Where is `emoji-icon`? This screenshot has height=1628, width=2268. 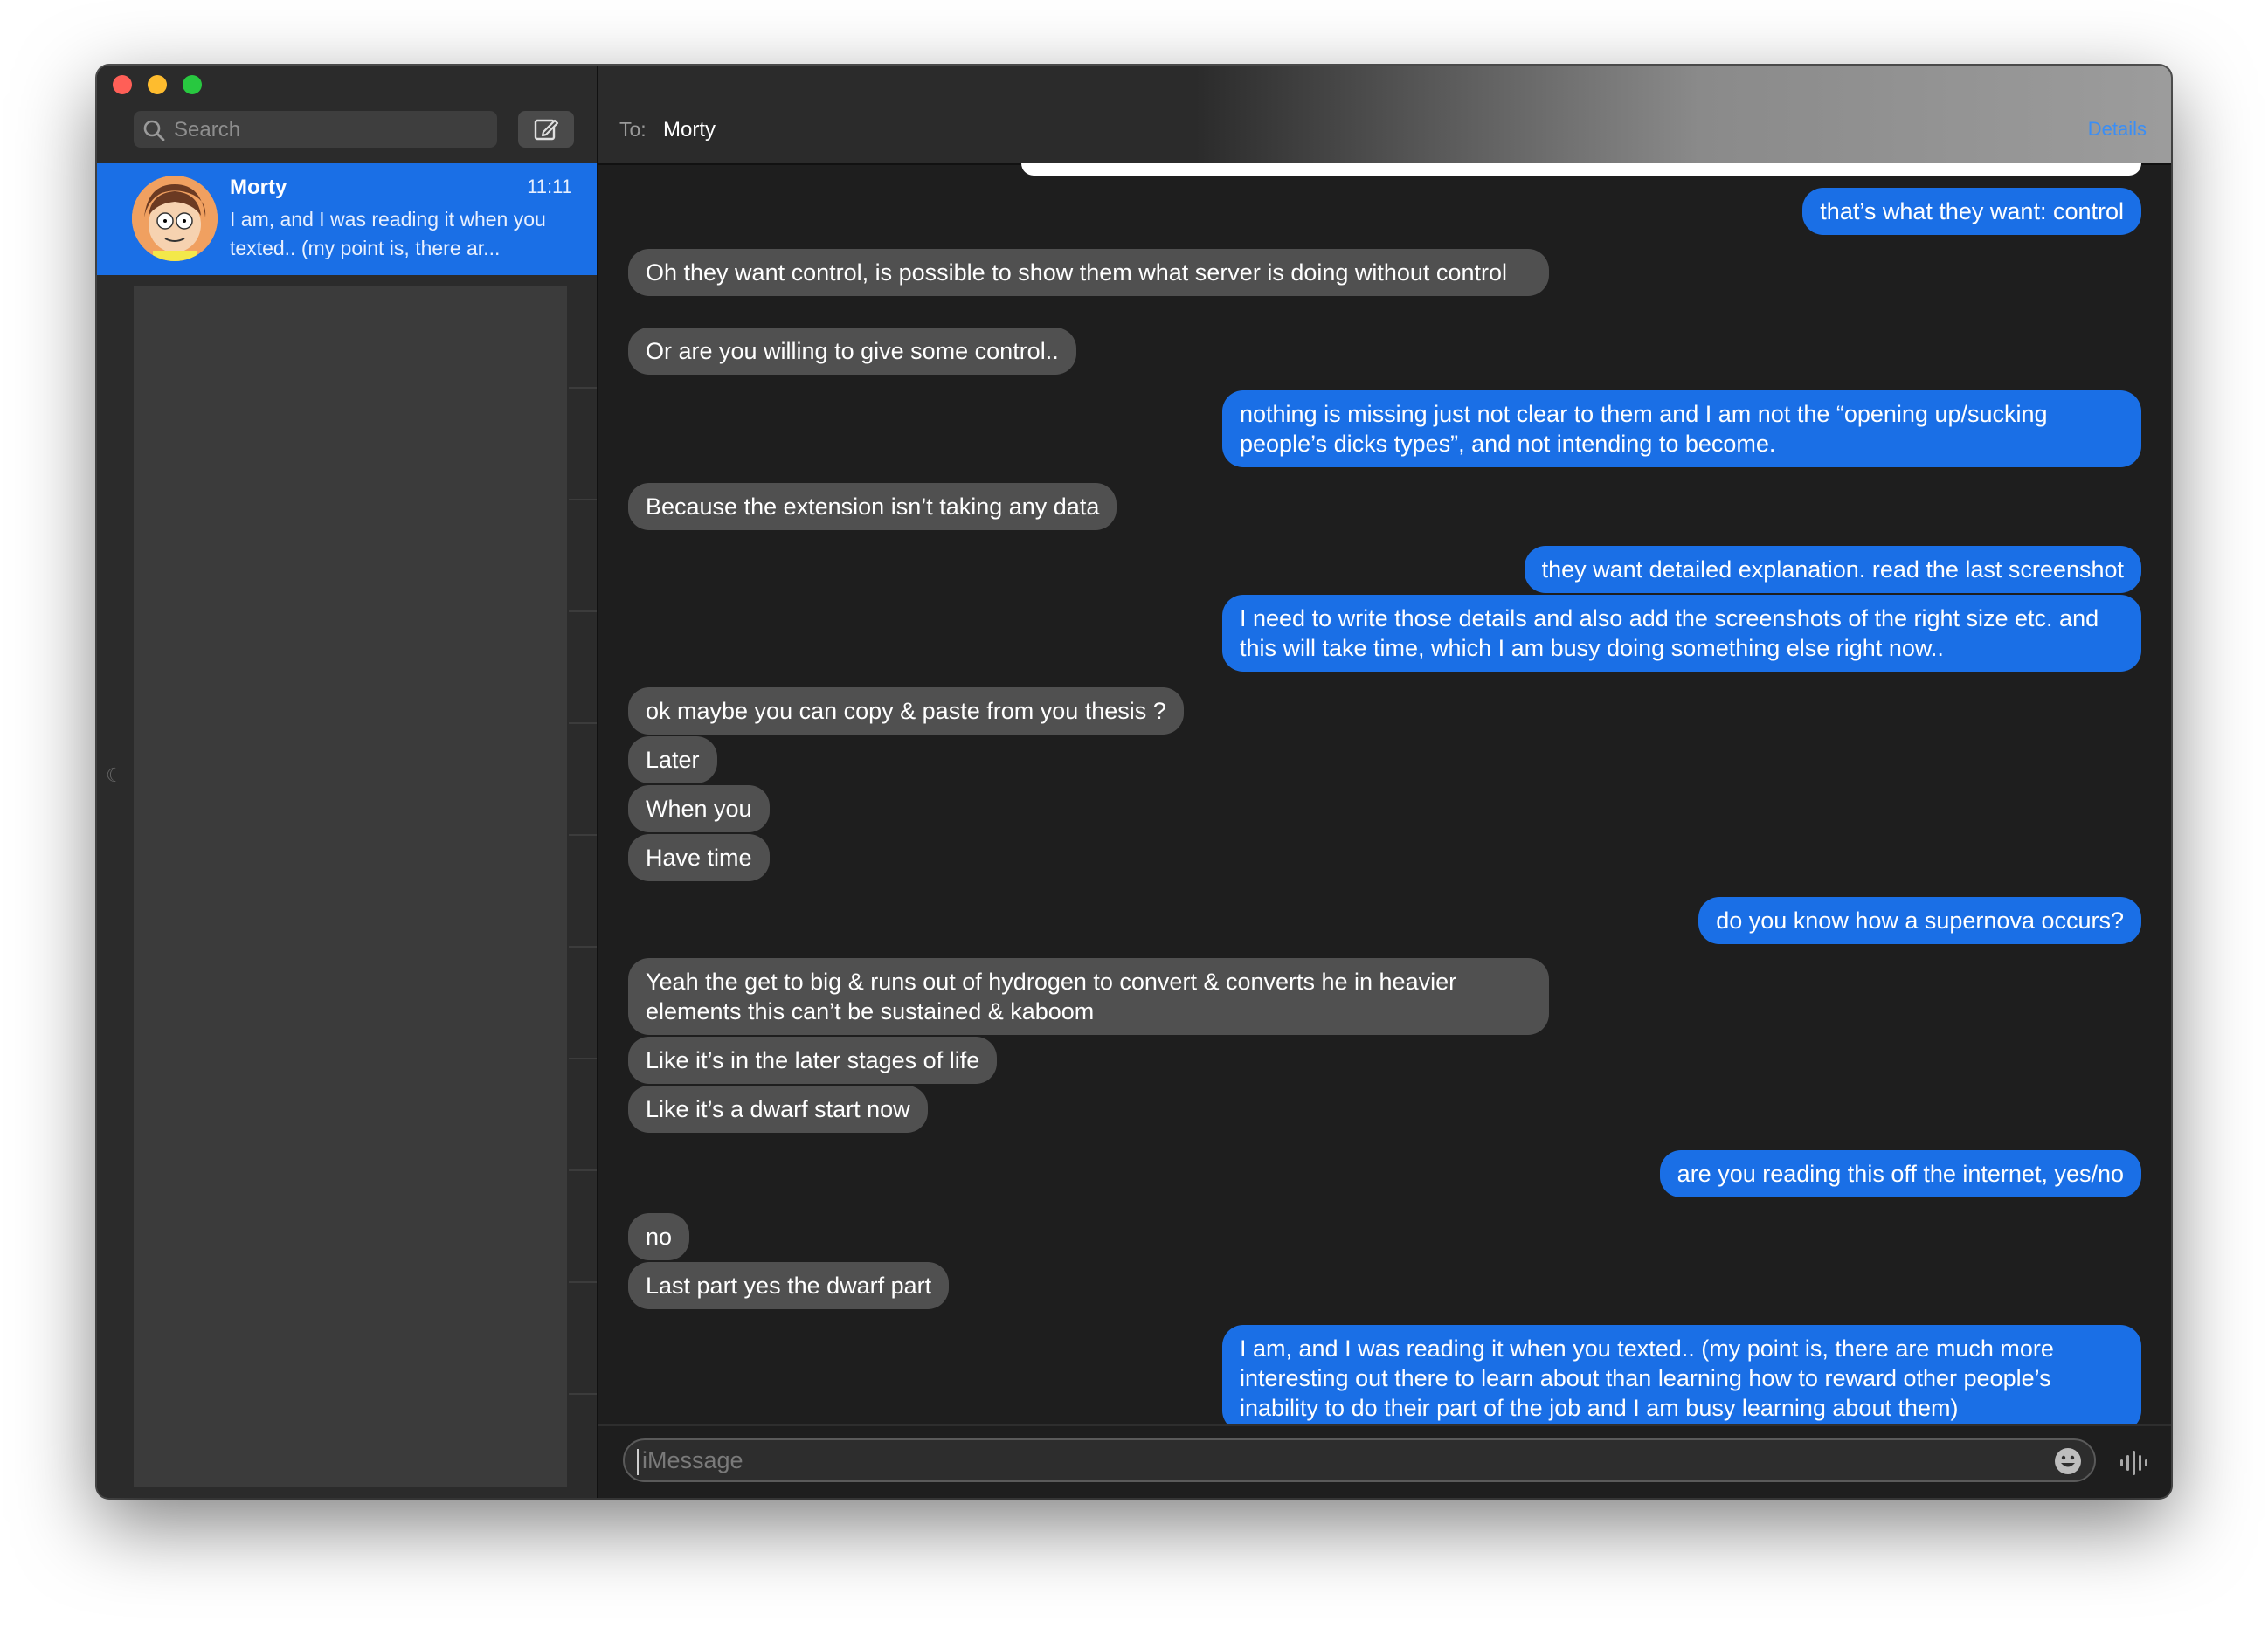
emoji-icon is located at coordinates (2068, 1461).